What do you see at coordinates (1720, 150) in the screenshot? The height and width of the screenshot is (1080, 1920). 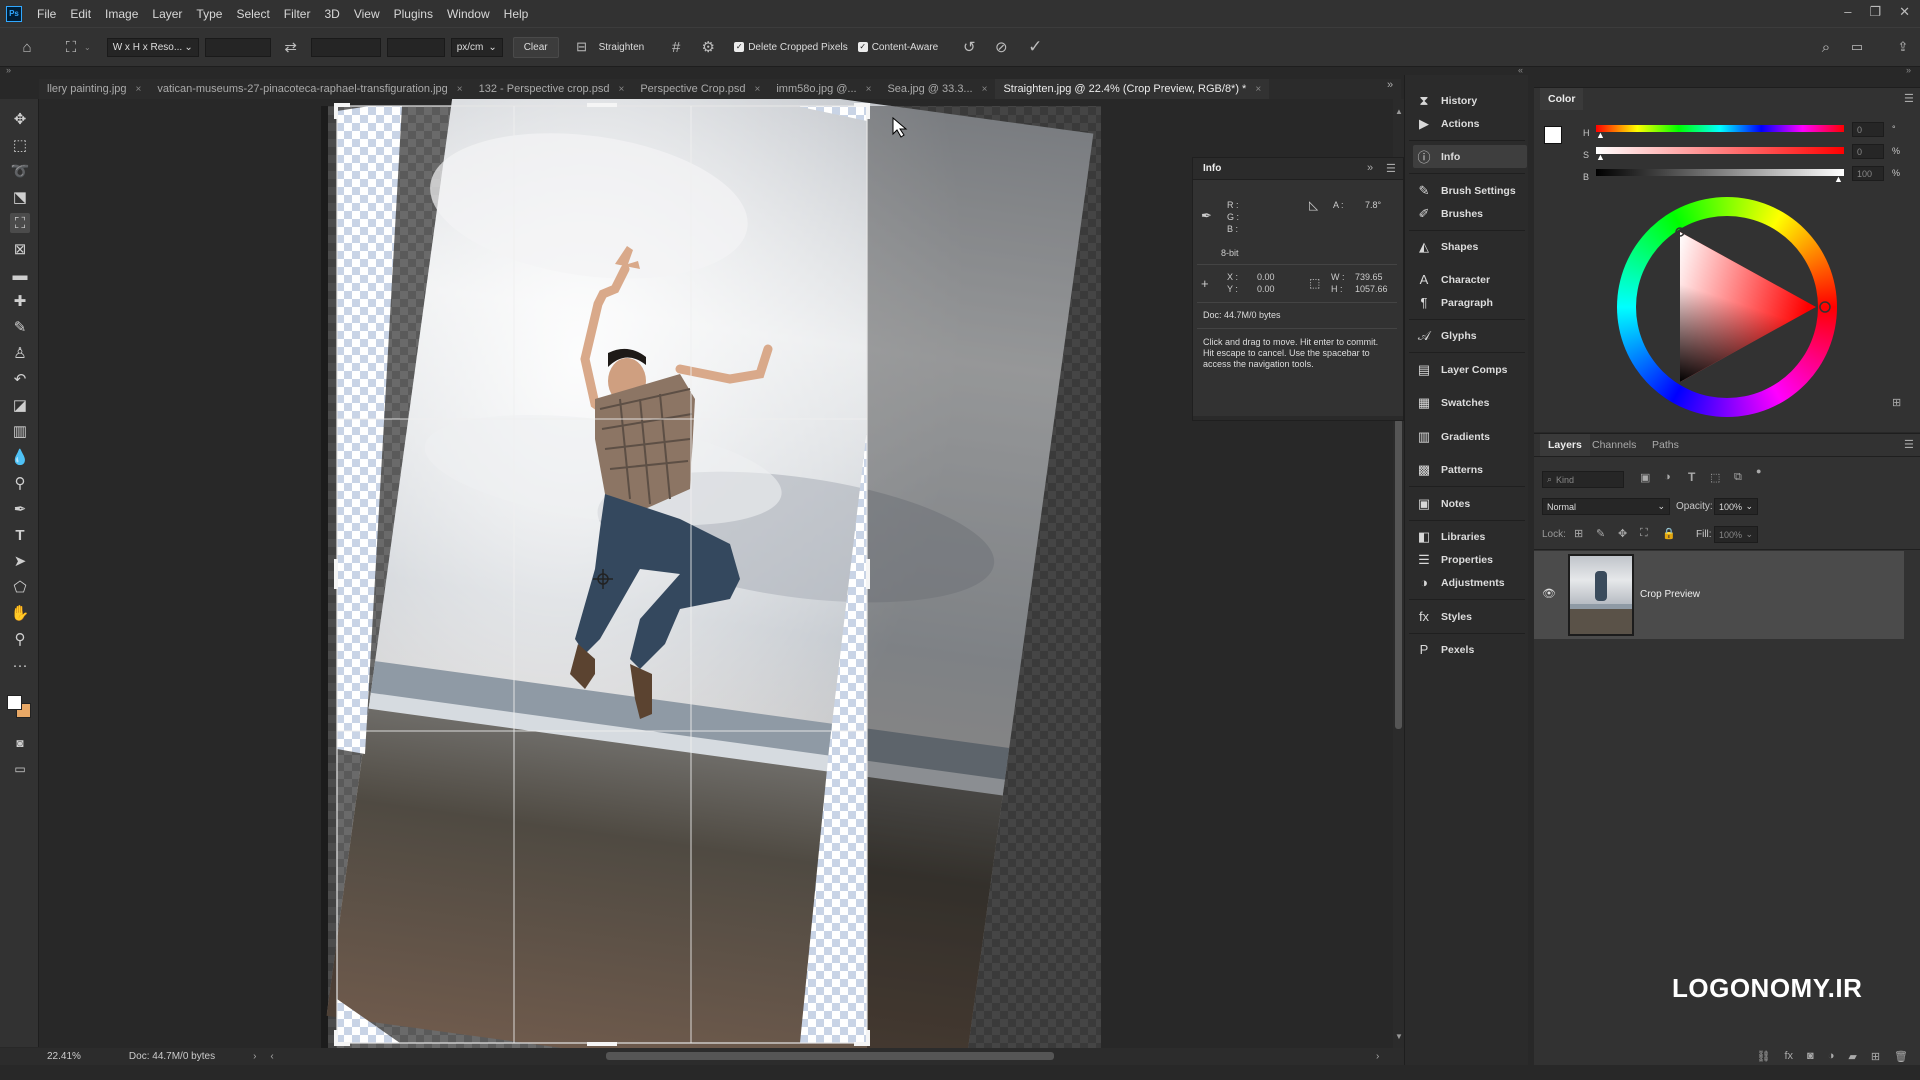 I see `saturation-slider` at bounding box center [1720, 150].